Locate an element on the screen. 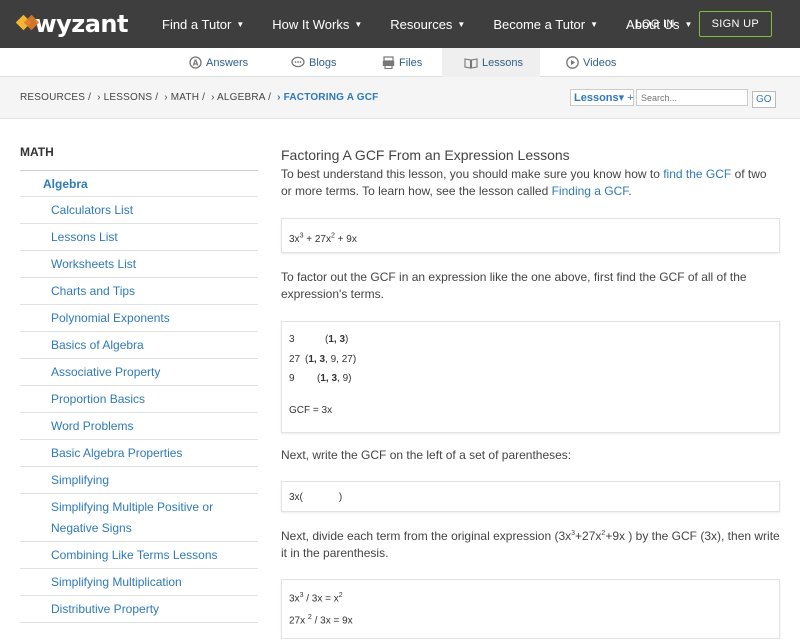  division-card: 3x3 / 3x = x2 27x 2 / 3x = 9x is located at coordinates (530, 609).